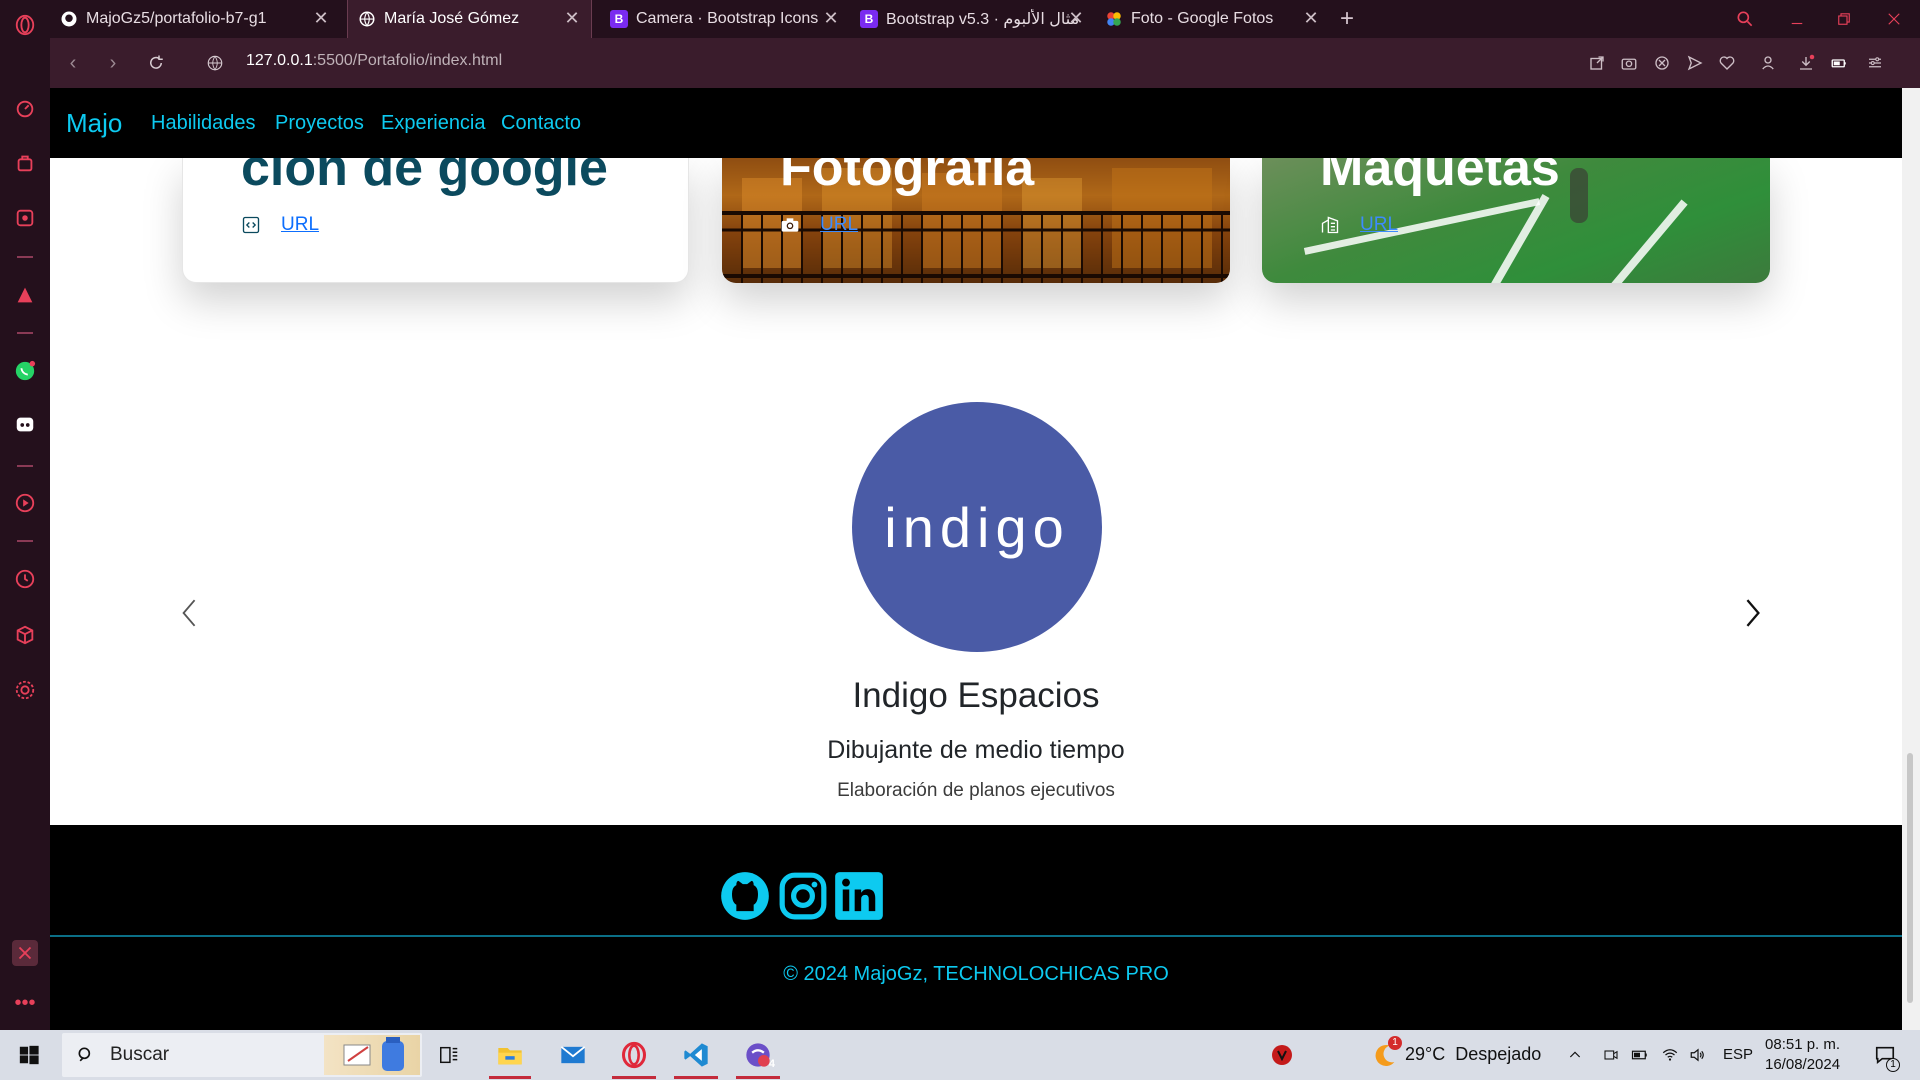 This screenshot has width=1920, height=1080. Describe the element at coordinates (1611, 1055) in the screenshot. I see `meet-now-icon` at that location.